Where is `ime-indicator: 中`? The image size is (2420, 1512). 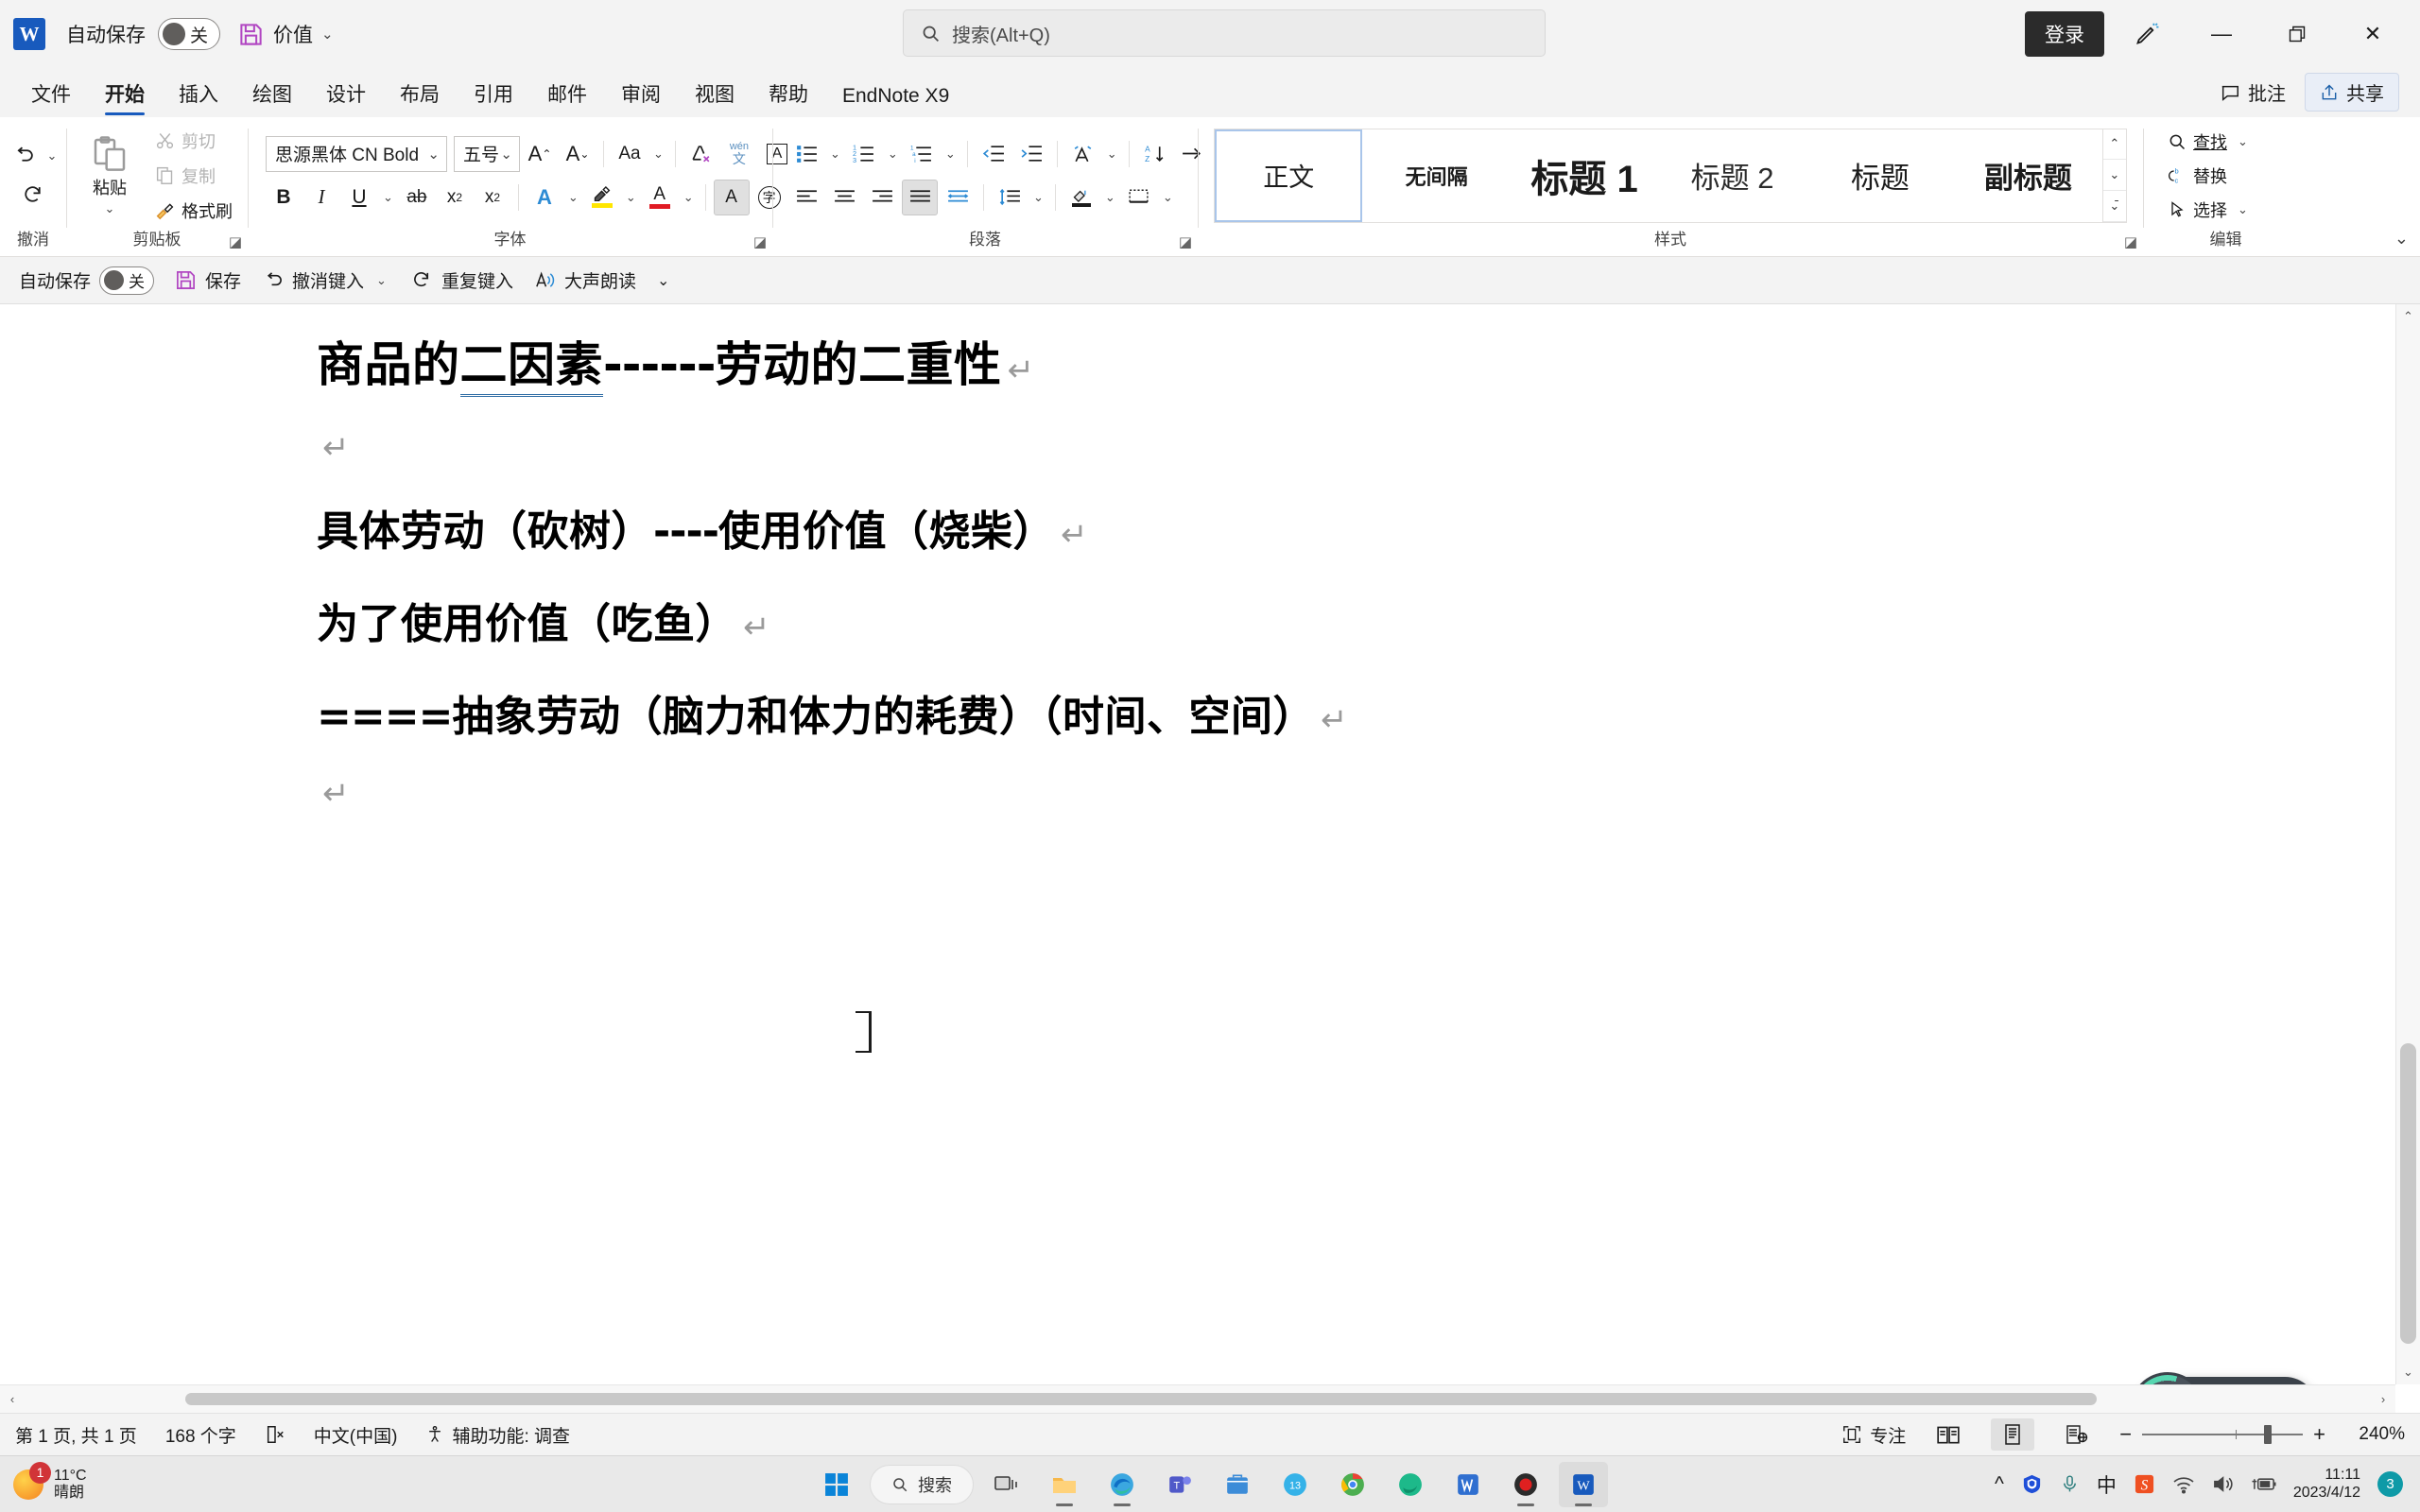
ime-indicator: 中 is located at coordinates (2107, 1484).